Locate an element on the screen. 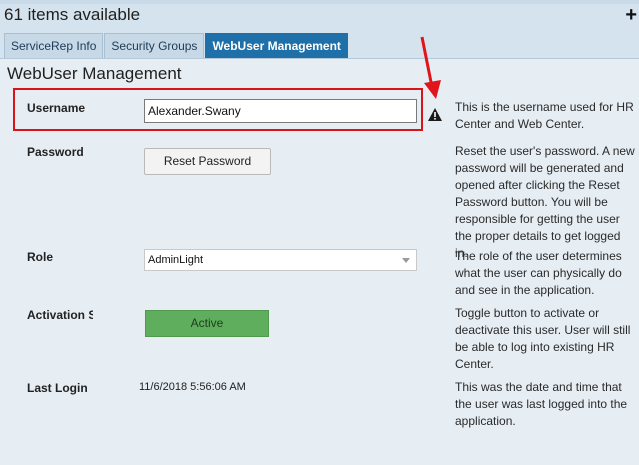  username-label: Username is located at coordinates (56, 108).